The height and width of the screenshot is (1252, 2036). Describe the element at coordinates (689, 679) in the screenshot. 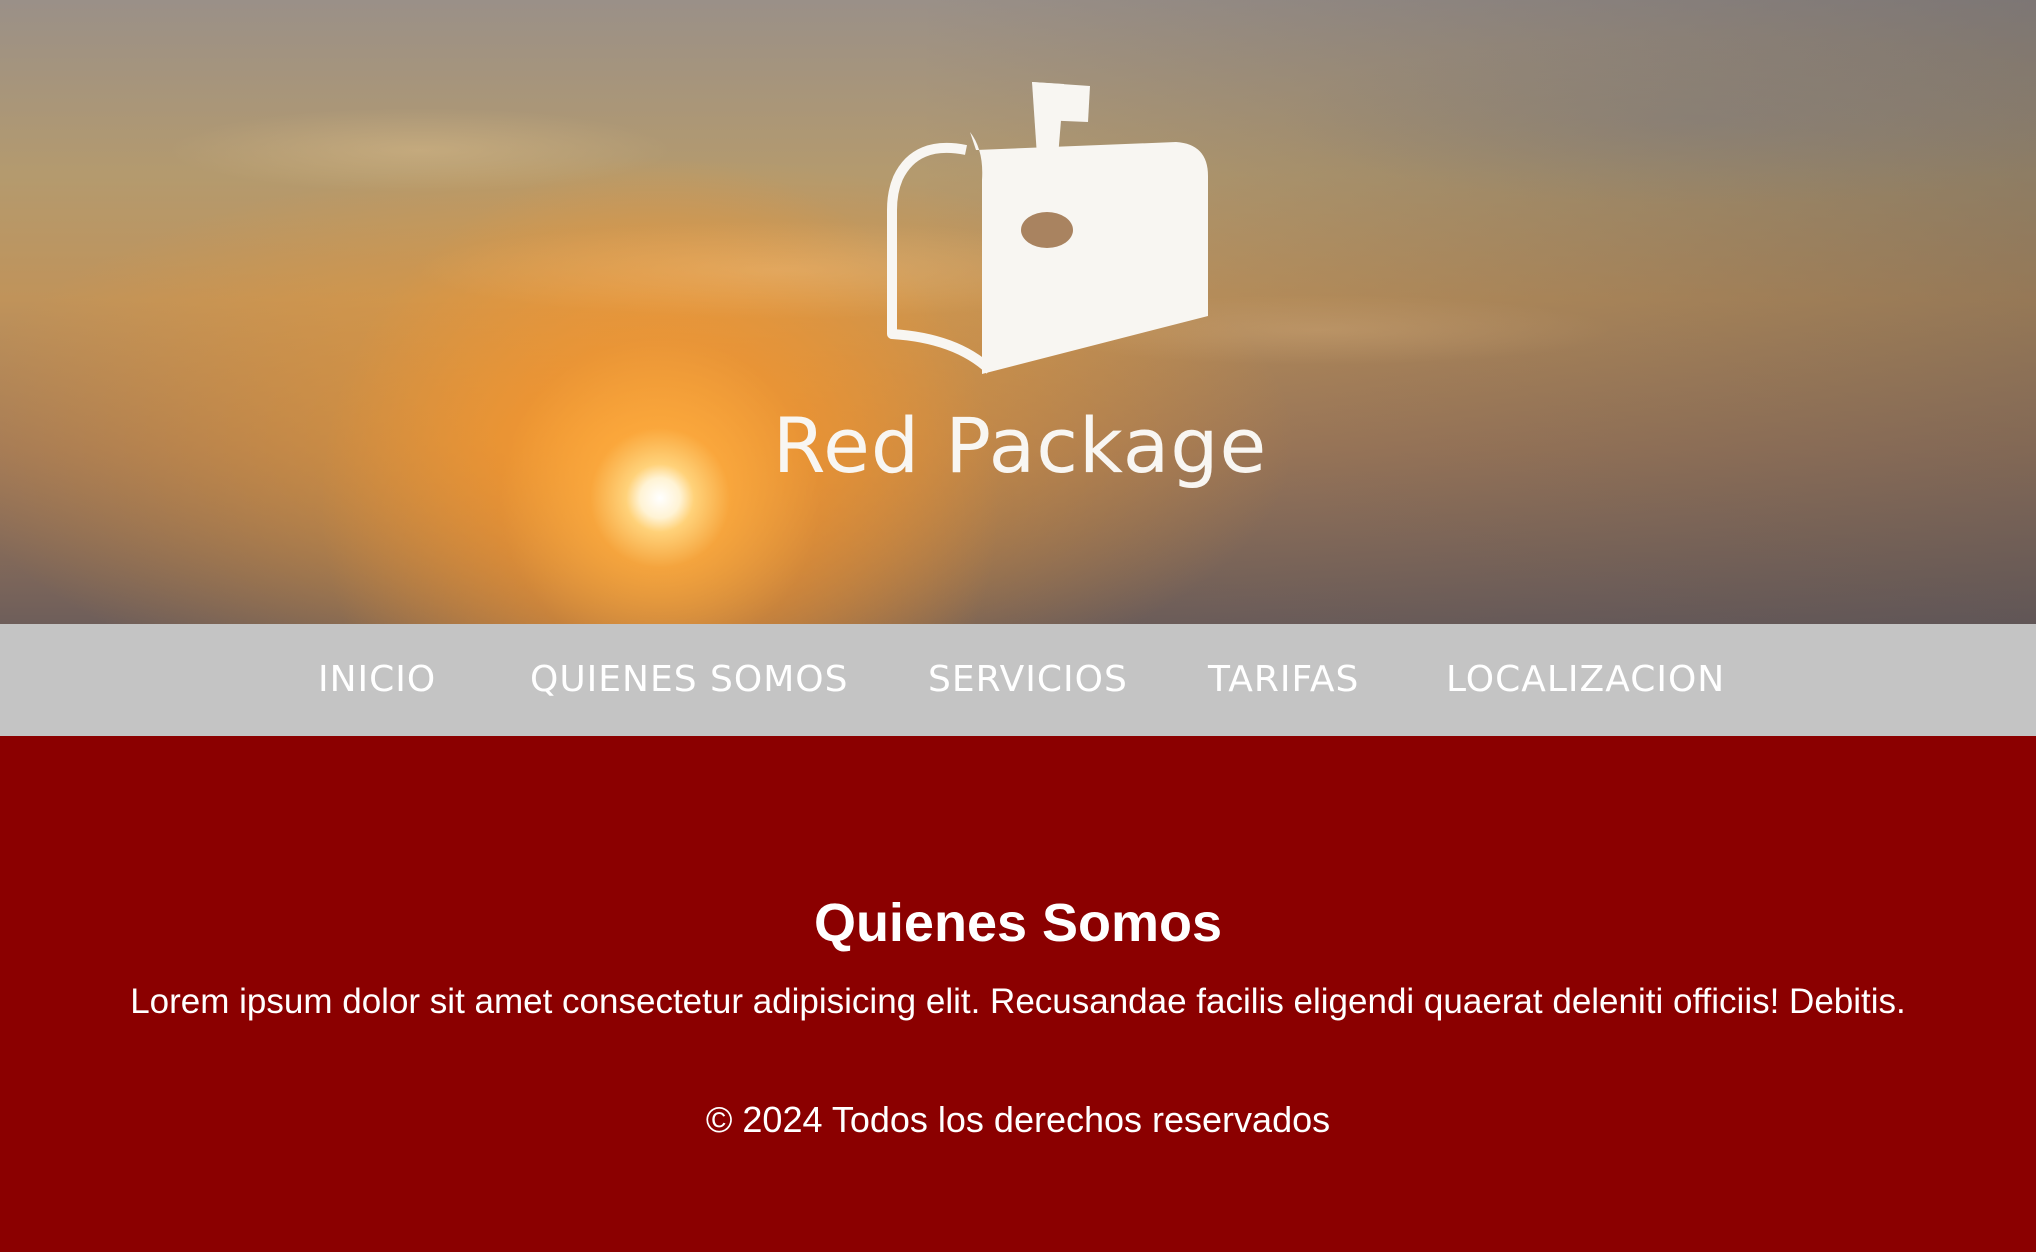

I see `nav-item-quienes-somos: QUIENES SOMOS` at that location.